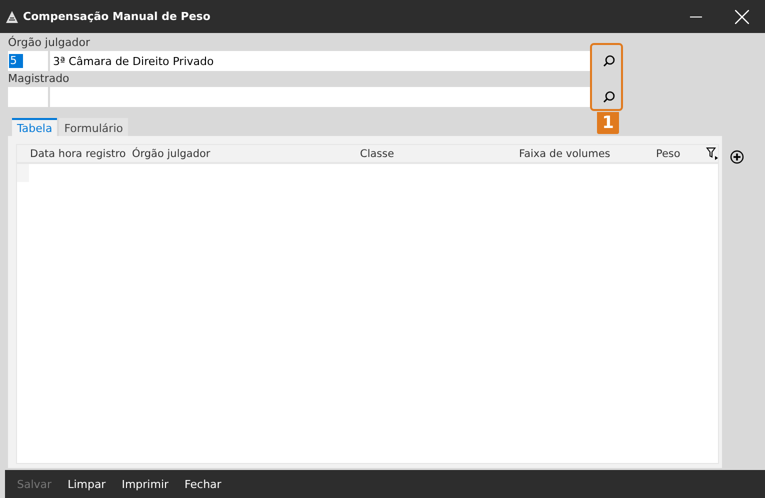 The image size is (765, 498). What do you see at coordinates (87, 484) in the screenshot?
I see `footer-button: Limpar` at bounding box center [87, 484].